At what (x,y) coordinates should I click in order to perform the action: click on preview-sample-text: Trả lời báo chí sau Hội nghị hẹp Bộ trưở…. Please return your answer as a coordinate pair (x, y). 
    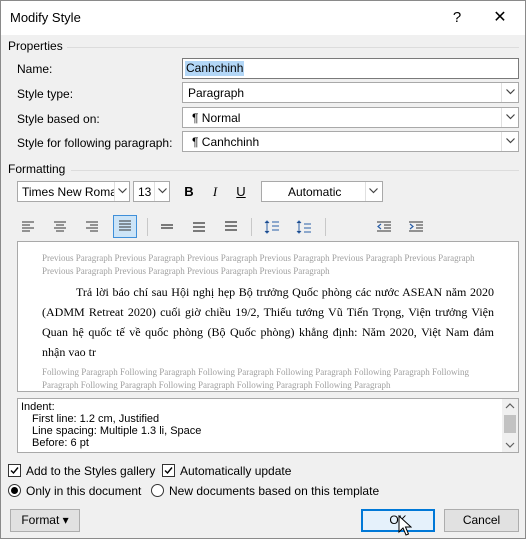
    Looking at the image, I should click on (268, 322).